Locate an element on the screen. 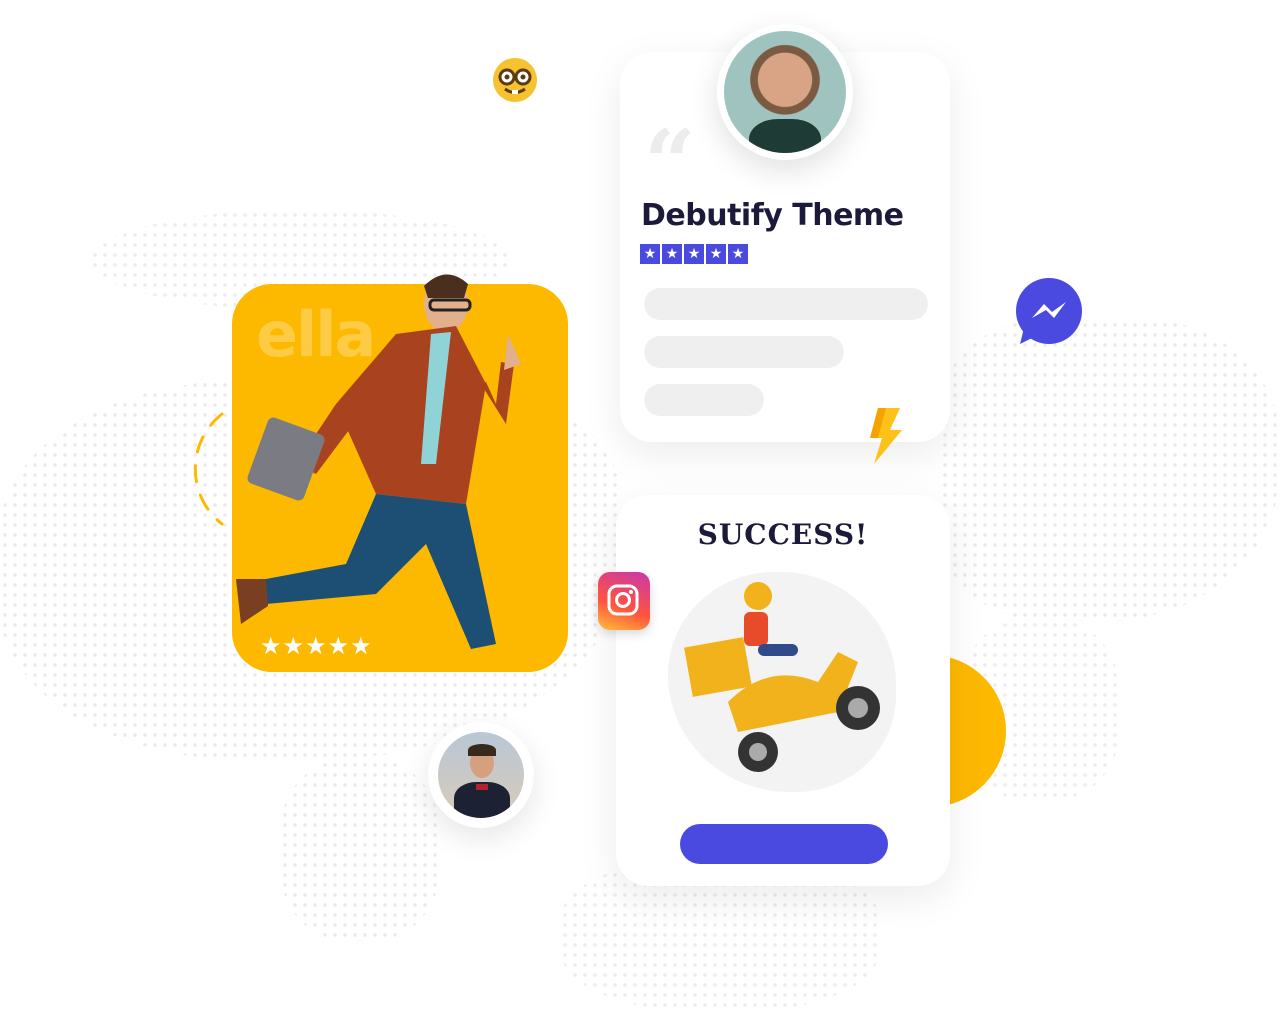 The image size is (1280, 1036). hero-star-rating: ★★★★★ is located at coordinates (316, 646).